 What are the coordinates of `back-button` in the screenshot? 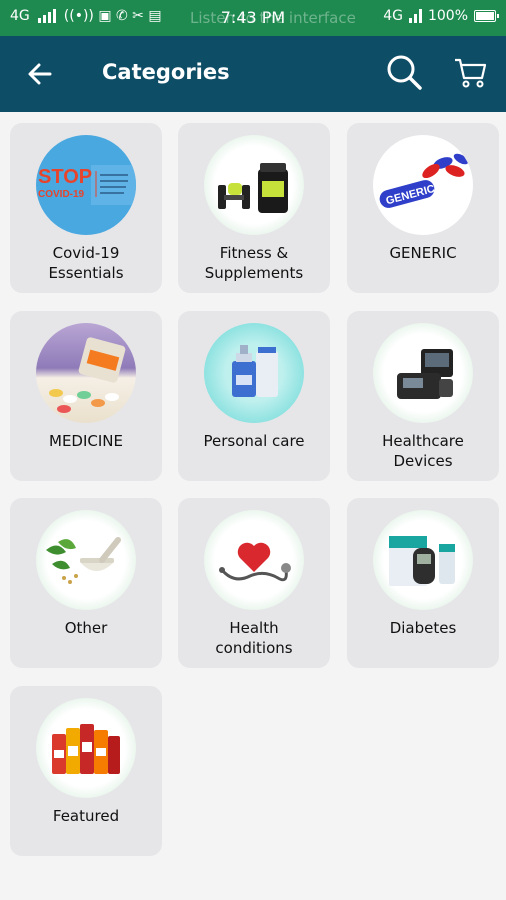 It's located at (40, 74).